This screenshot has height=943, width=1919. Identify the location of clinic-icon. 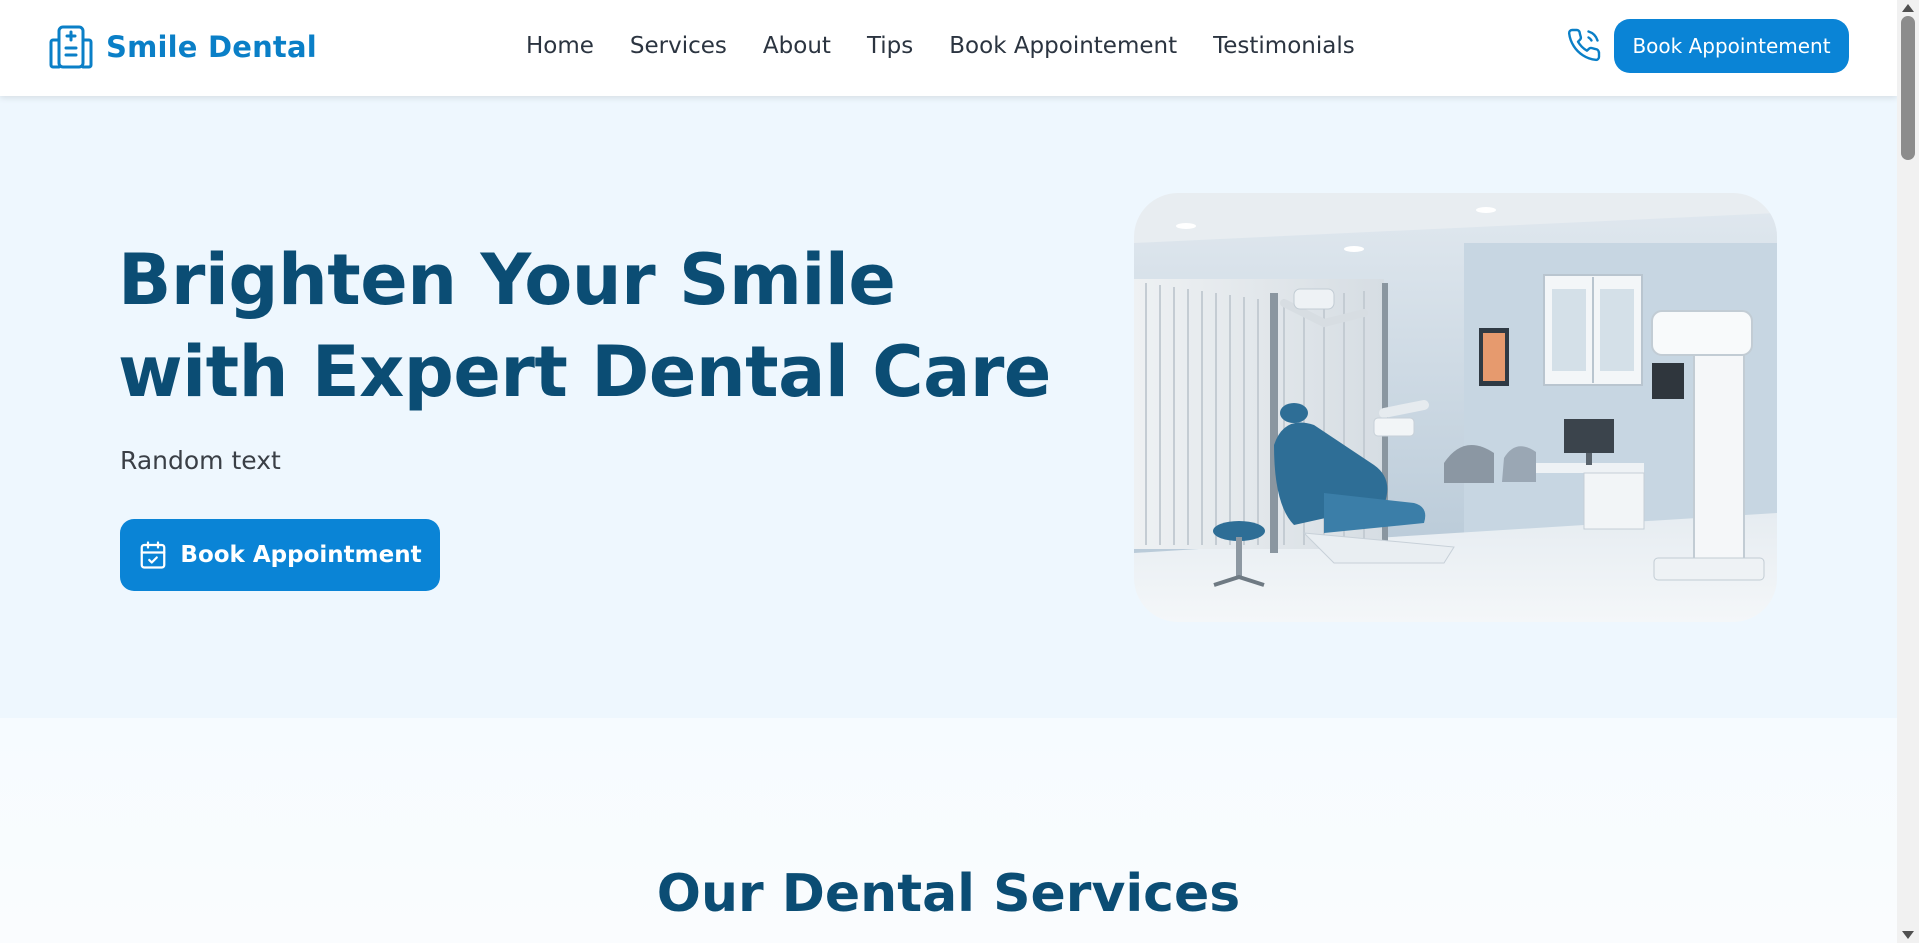
(71, 47).